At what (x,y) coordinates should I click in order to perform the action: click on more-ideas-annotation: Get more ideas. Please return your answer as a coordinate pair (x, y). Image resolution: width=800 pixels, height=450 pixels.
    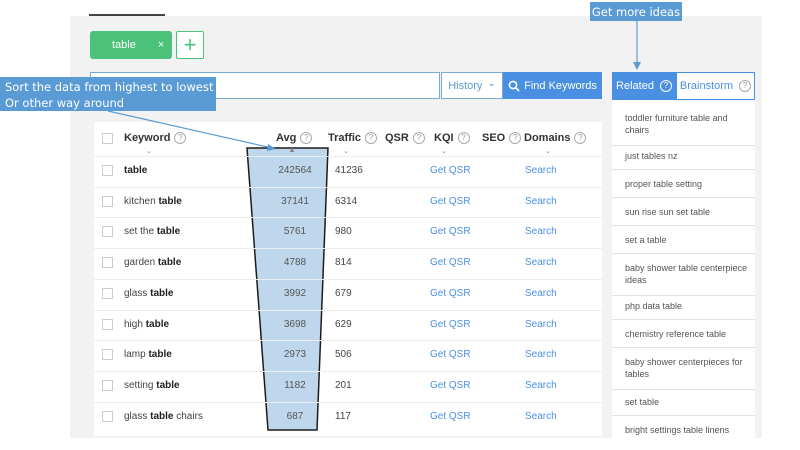
    Looking at the image, I should click on (636, 11).